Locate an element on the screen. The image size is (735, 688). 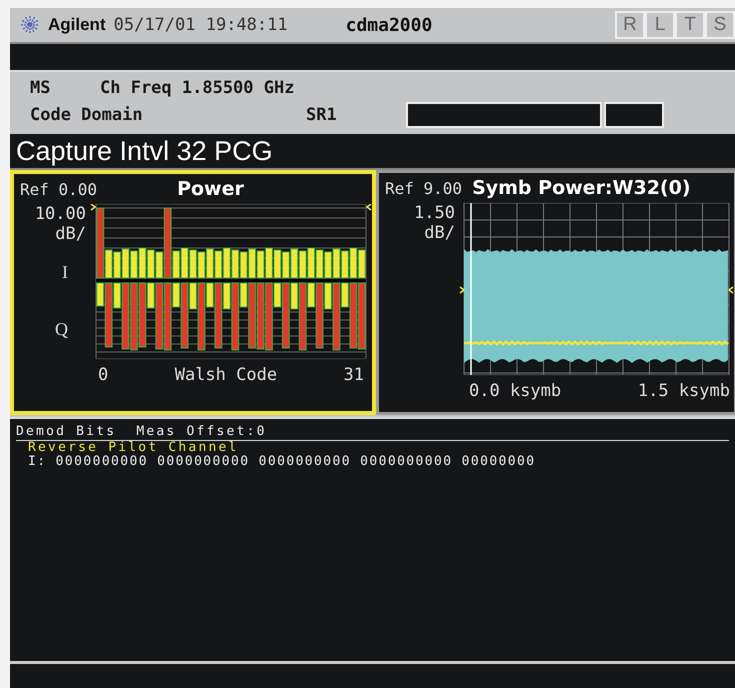
reference-level: Ref 9.00 is located at coordinates (423, 188).